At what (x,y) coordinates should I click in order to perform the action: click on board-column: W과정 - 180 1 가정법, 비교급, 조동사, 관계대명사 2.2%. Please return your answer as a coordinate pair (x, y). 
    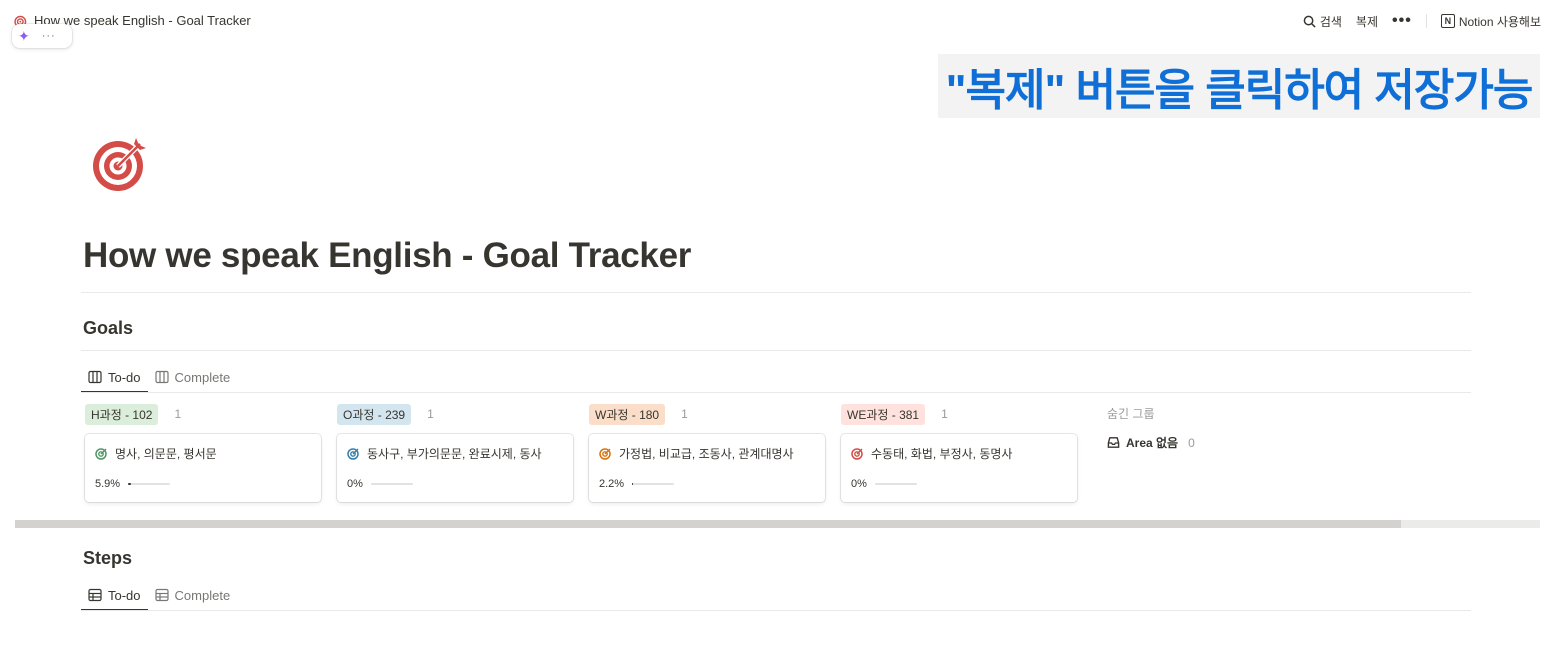
    Looking at the image, I should click on (707, 452).